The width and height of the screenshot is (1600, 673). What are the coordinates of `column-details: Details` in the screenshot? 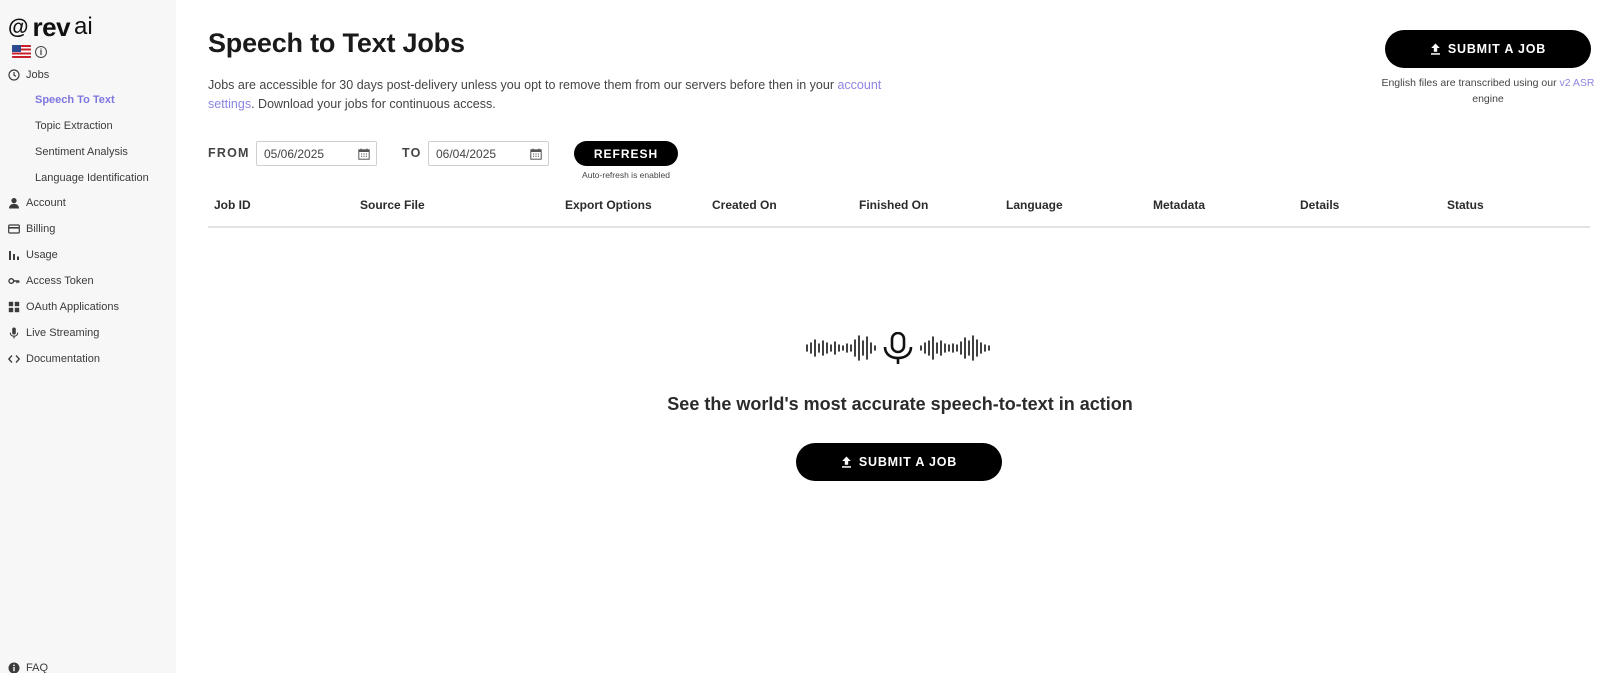 It's located at (1319, 205).